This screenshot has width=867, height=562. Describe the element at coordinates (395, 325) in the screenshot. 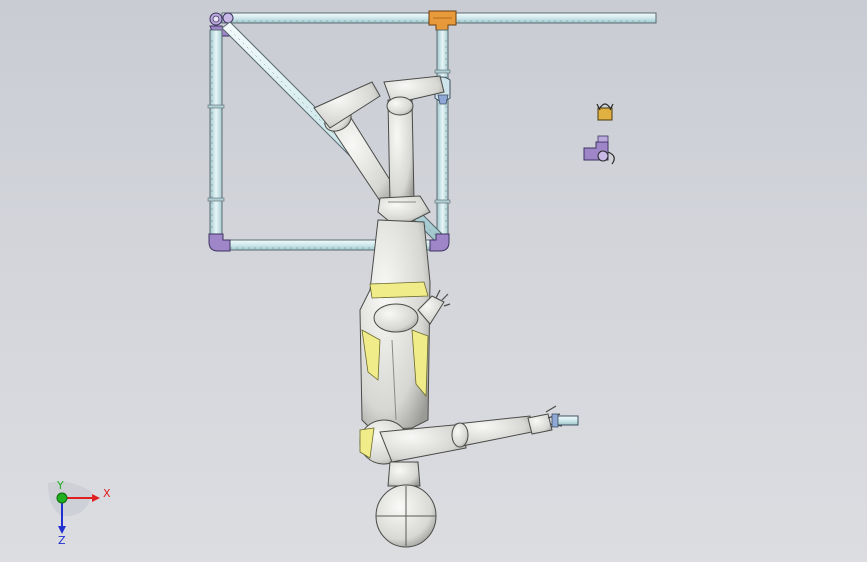

I see `torso` at that location.